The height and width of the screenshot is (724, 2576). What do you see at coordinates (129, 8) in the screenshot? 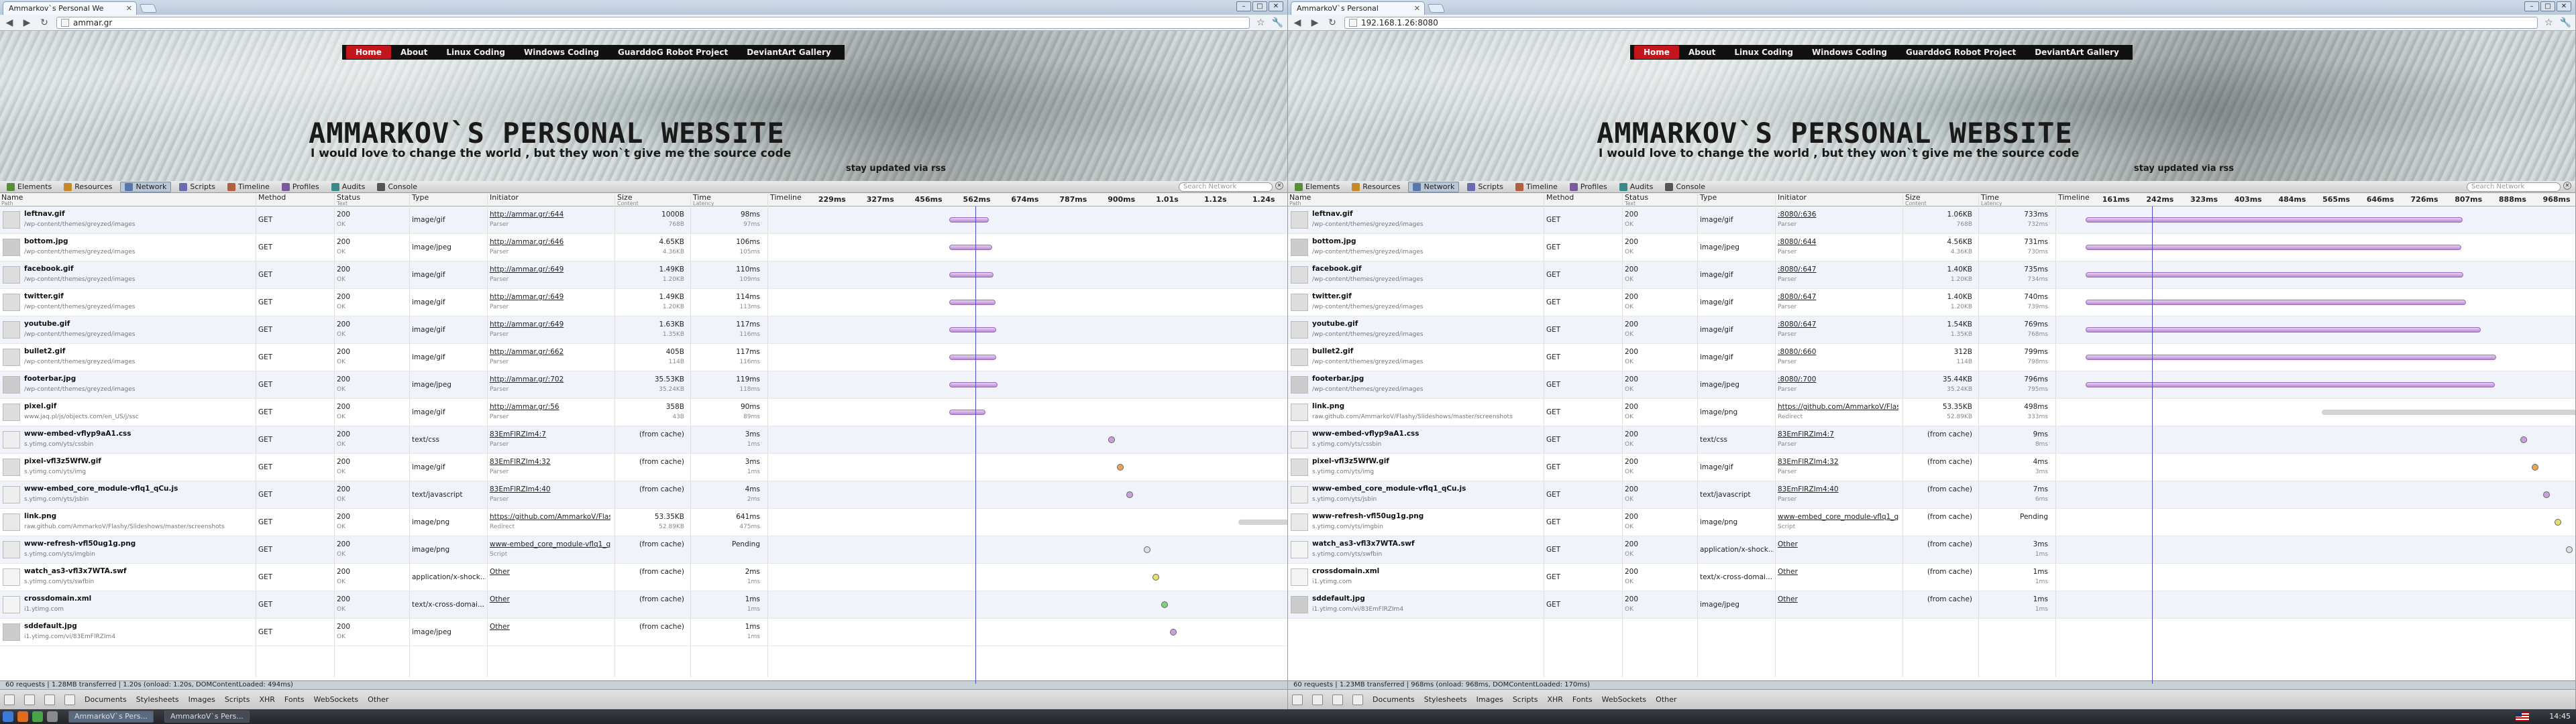
I see `close-tab-icon: ✕` at bounding box center [129, 8].